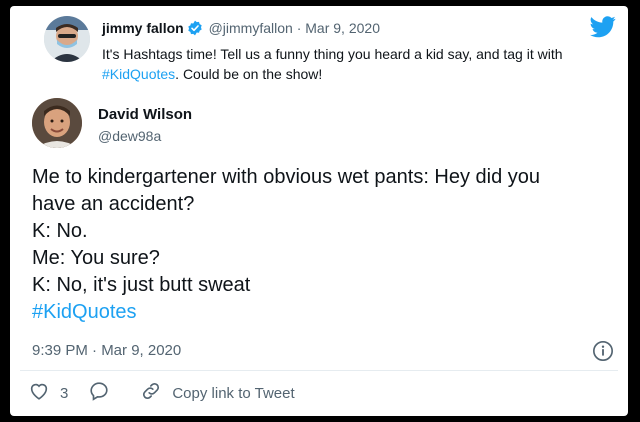 The width and height of the screenshot is (640, 422). I want to click on info-icon, so click(603, 353).